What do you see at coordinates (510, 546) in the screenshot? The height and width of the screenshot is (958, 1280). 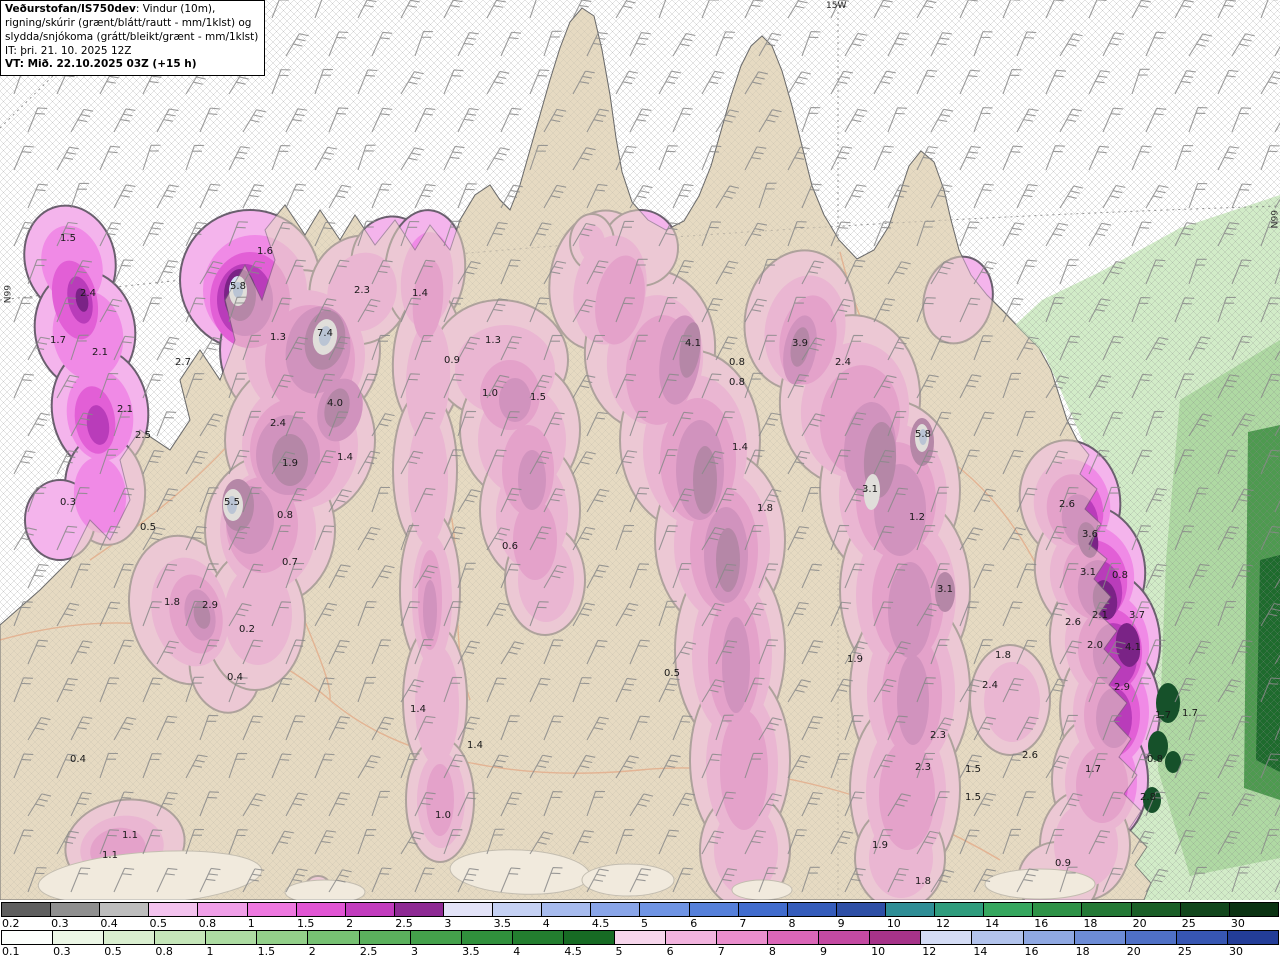 I see `svg-text: 0.6` at bounding box center [510, 546].